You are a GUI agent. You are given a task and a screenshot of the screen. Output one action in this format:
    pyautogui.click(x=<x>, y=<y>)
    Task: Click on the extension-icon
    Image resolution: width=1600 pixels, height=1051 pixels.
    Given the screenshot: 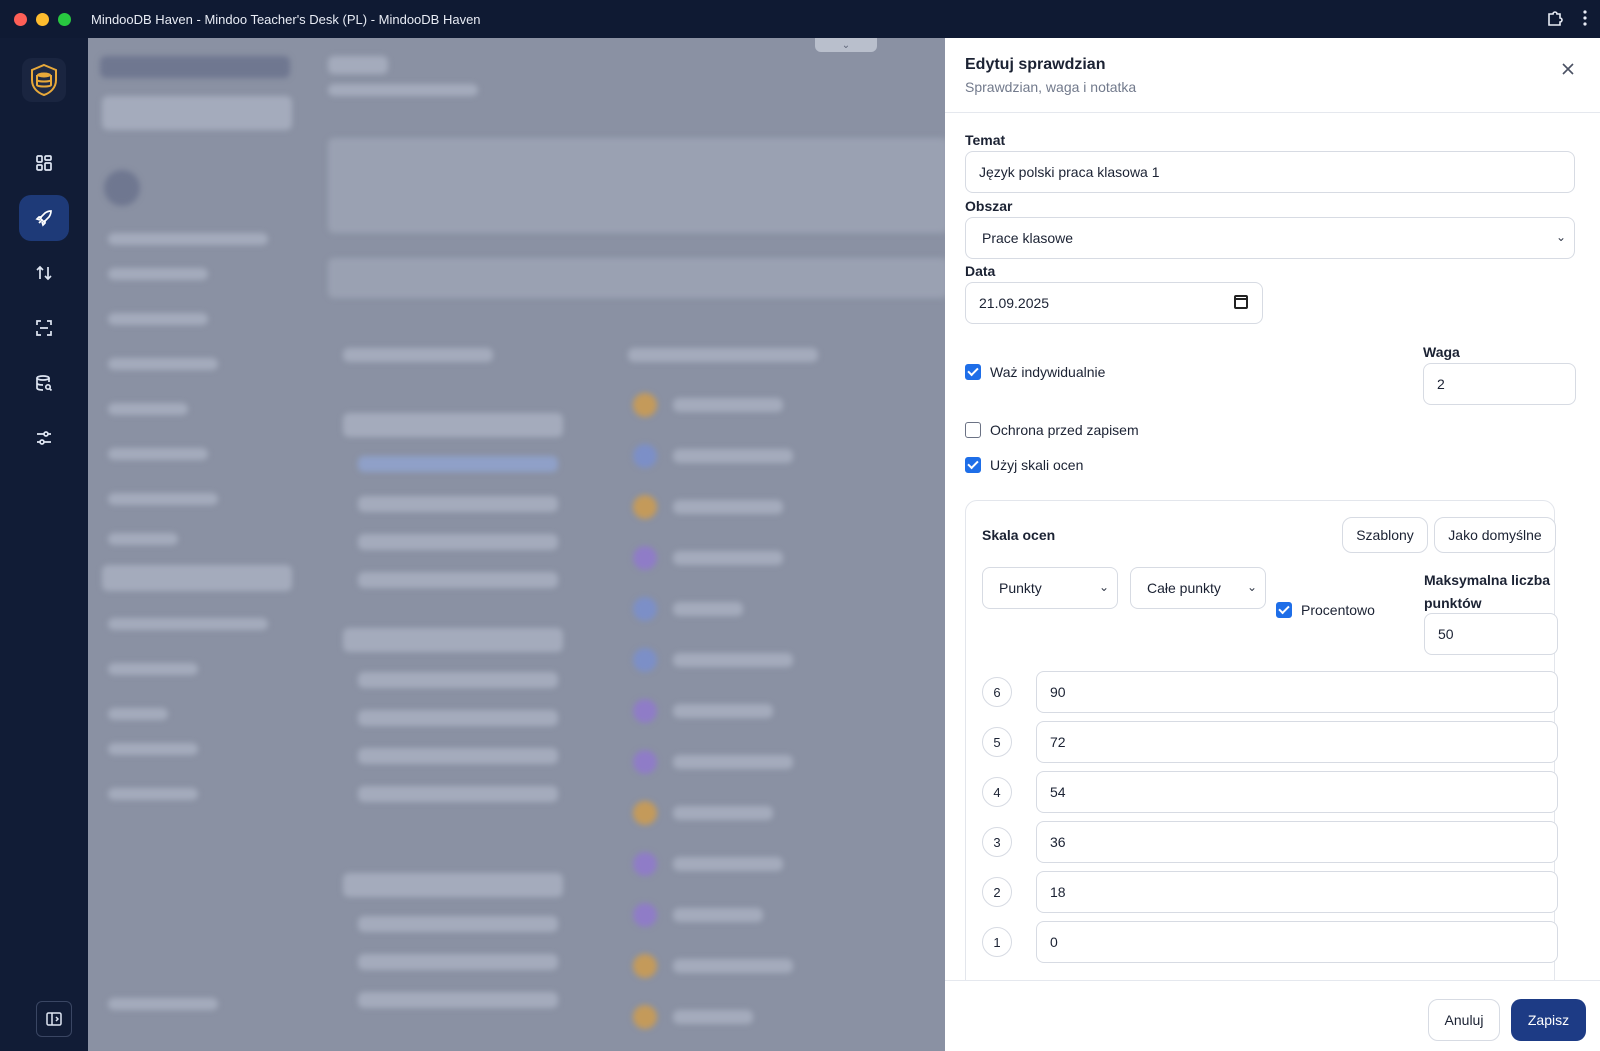 What is the action you would take?
    pyautogui.click(x=1555, y=18)
    